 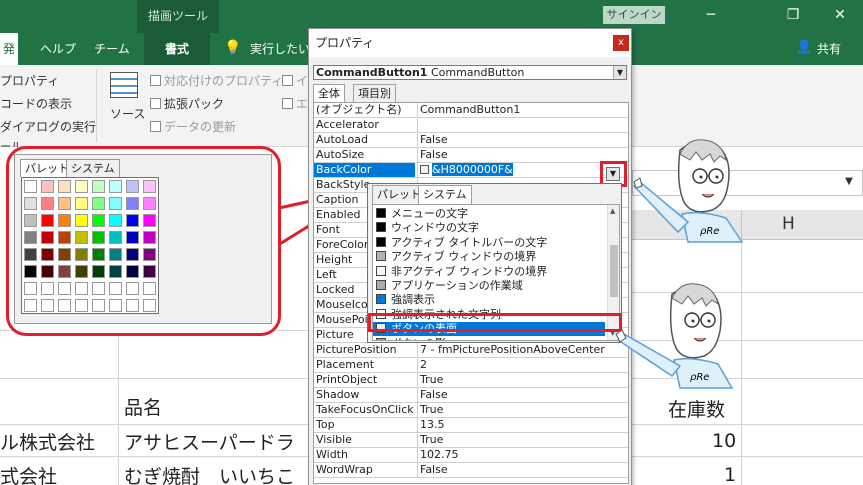 What do you see at coordinates (523, 455) in the screenshot?
I see `property-value: 102.75` at bounding box center [523, 455].